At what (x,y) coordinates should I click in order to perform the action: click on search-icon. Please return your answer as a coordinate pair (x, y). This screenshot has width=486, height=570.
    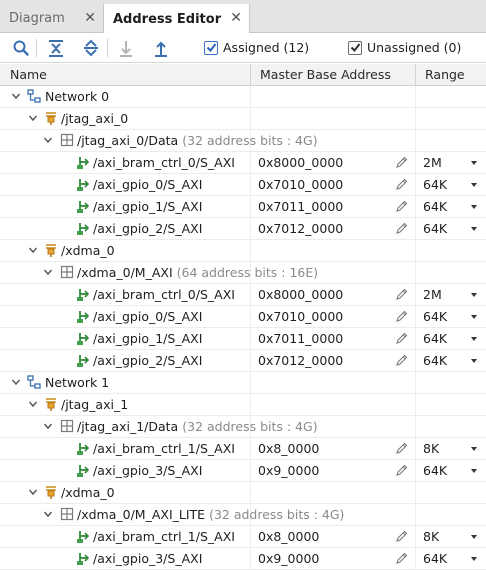
    Looking at the image, I should click on (21, 48).